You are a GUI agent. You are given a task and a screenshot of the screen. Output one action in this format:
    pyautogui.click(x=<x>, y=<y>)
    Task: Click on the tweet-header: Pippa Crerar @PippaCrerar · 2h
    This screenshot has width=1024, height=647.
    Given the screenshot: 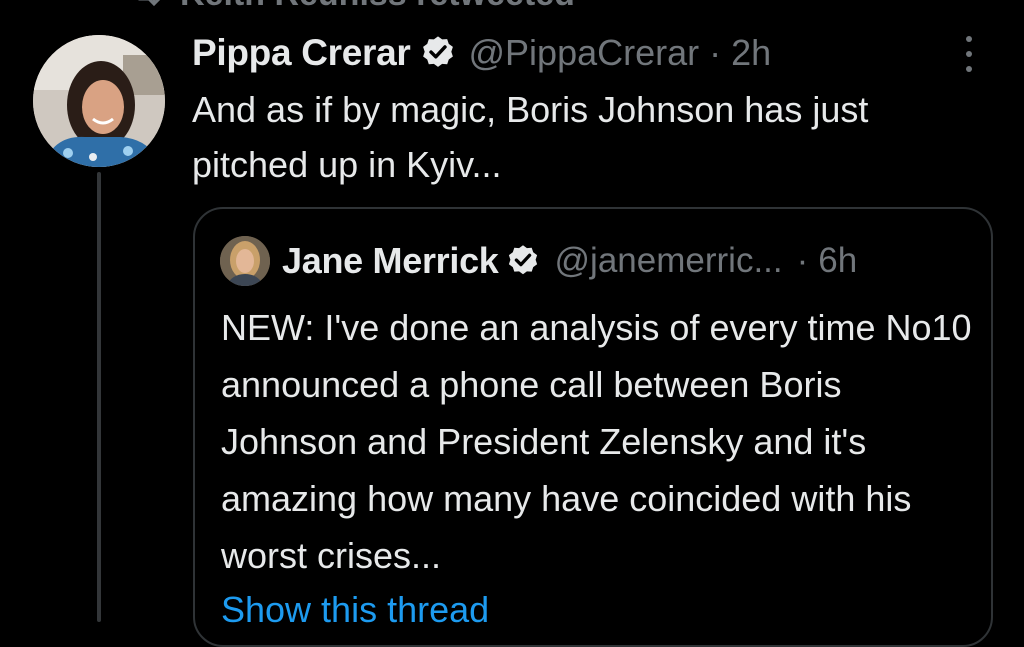 What is the action you would take?
    pyautogui.click(x=481, y=53)
    